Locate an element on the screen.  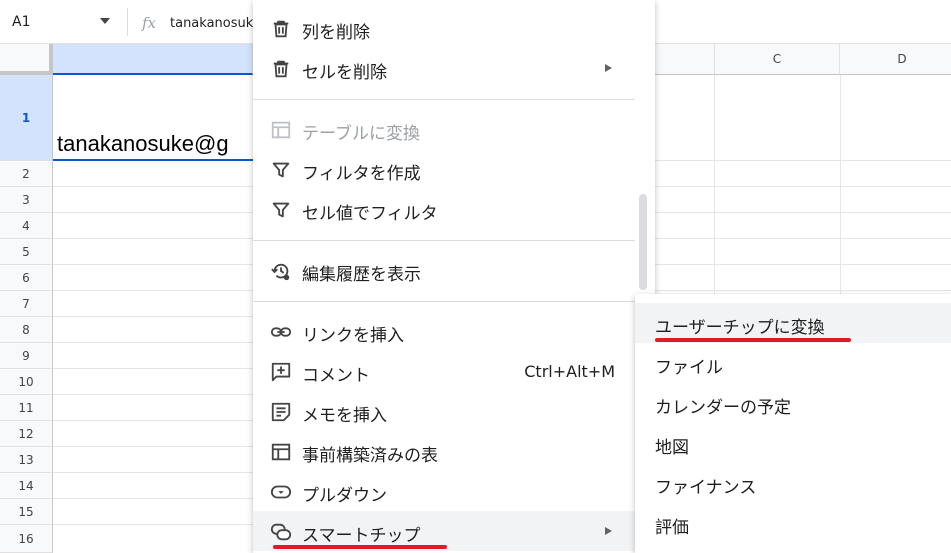
column-header-a is located at coordinates (153, 59).